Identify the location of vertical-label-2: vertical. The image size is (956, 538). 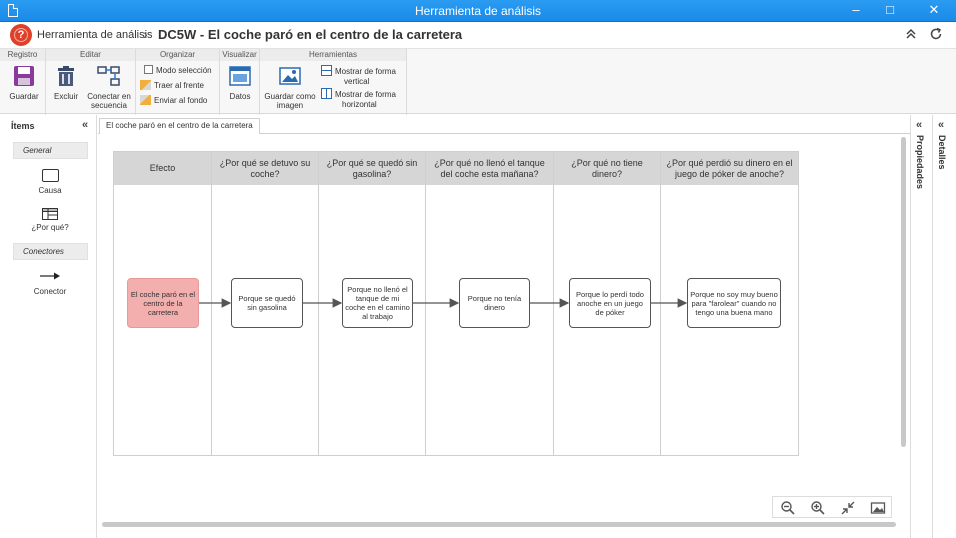
(357, 81).